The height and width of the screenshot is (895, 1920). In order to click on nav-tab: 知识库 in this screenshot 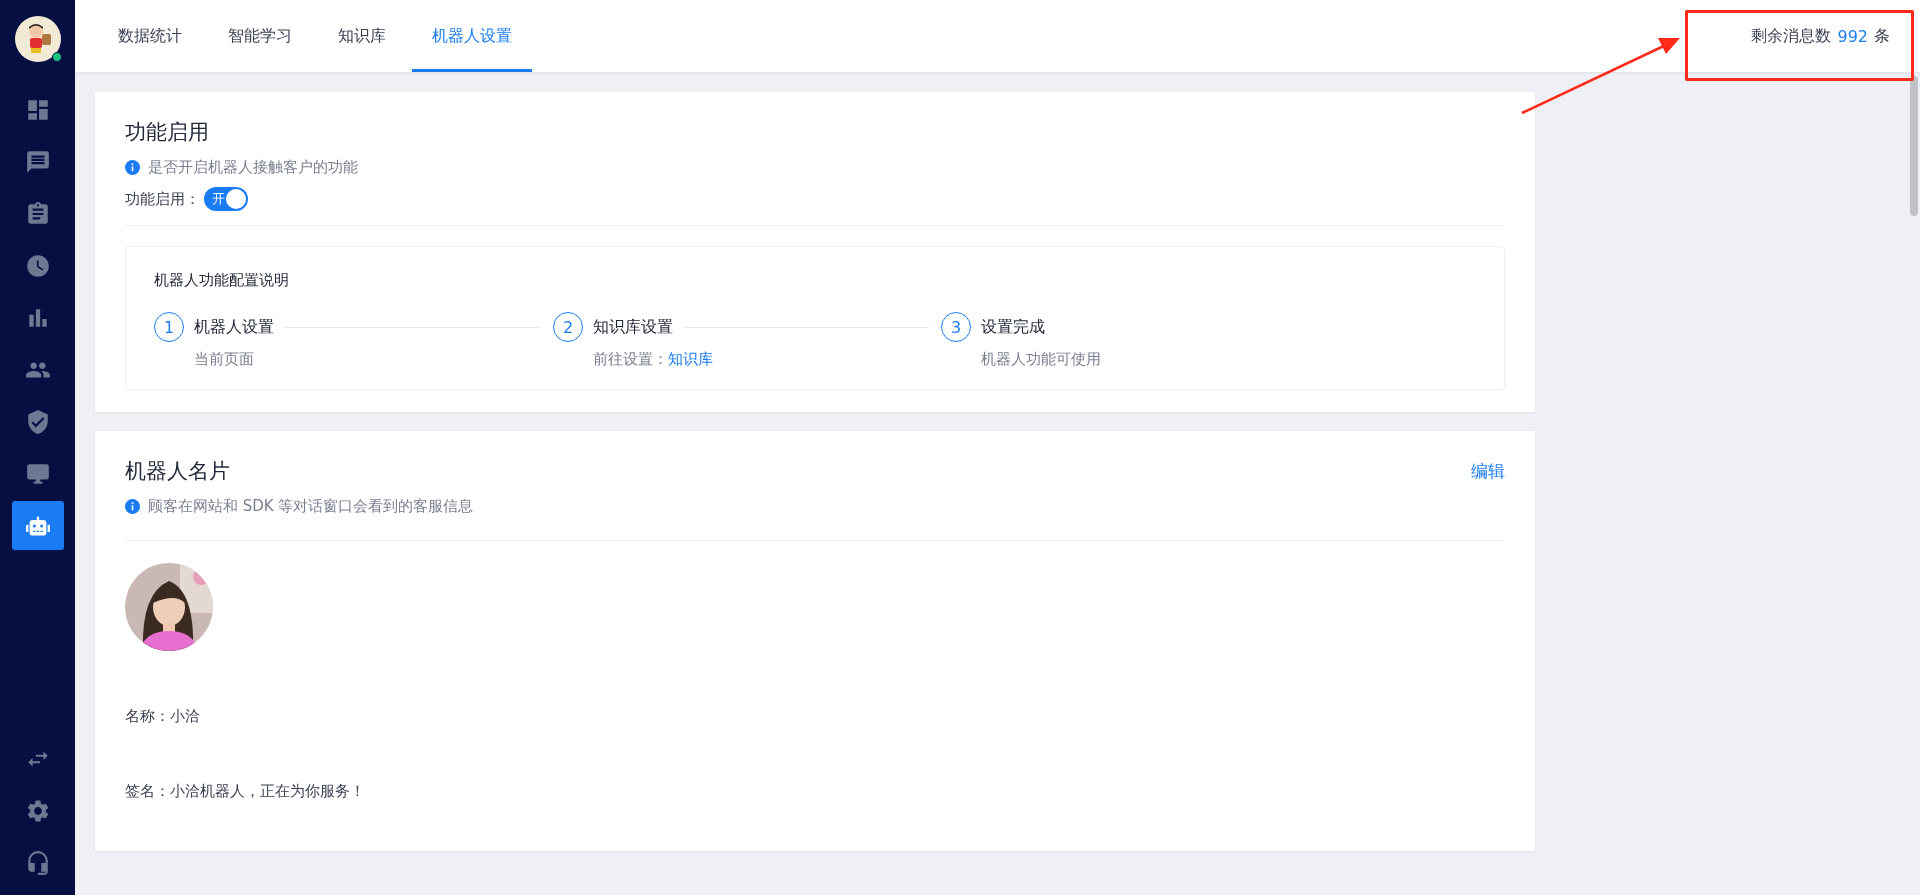, I will do `click(362, 36)`.